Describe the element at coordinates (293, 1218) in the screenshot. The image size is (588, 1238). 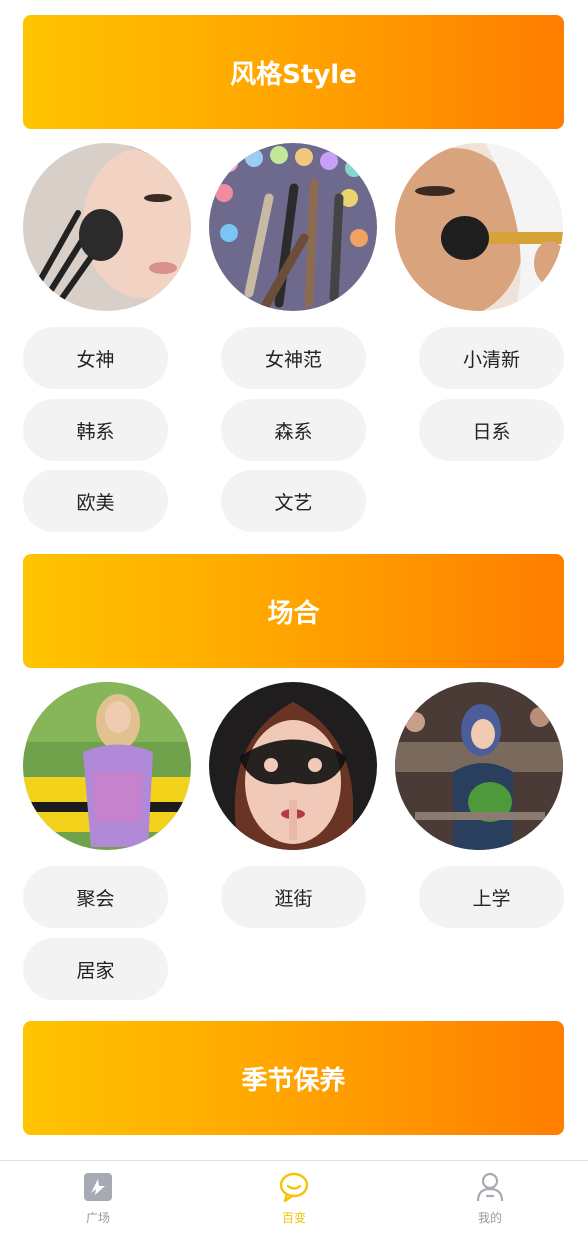
I see `tab-baibian-label: 百变` at that location.